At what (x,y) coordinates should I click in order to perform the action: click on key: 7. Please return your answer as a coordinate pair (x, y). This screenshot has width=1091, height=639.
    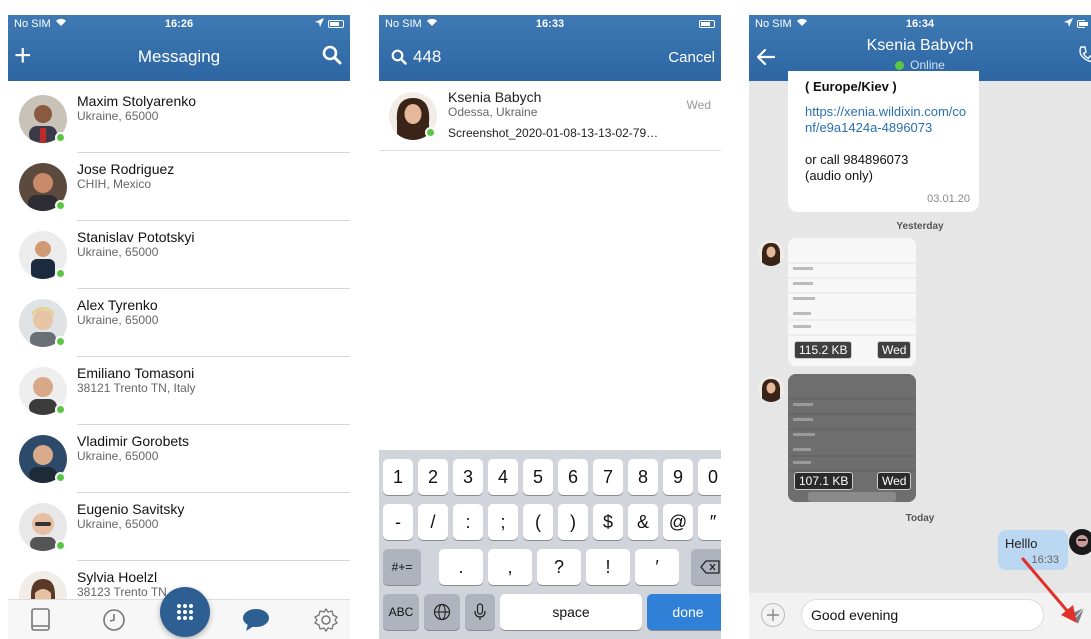
    Looking at the image, I should click on (608, 477).